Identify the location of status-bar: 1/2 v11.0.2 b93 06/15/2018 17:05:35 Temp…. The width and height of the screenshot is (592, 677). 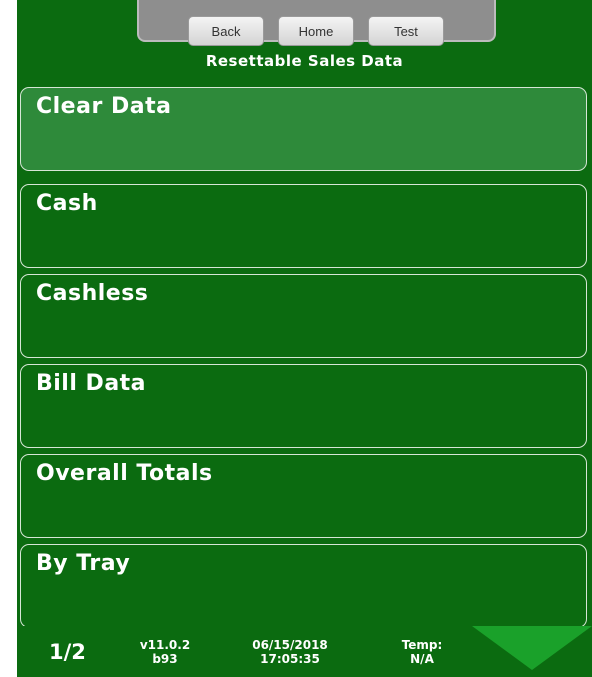
(304, 651).